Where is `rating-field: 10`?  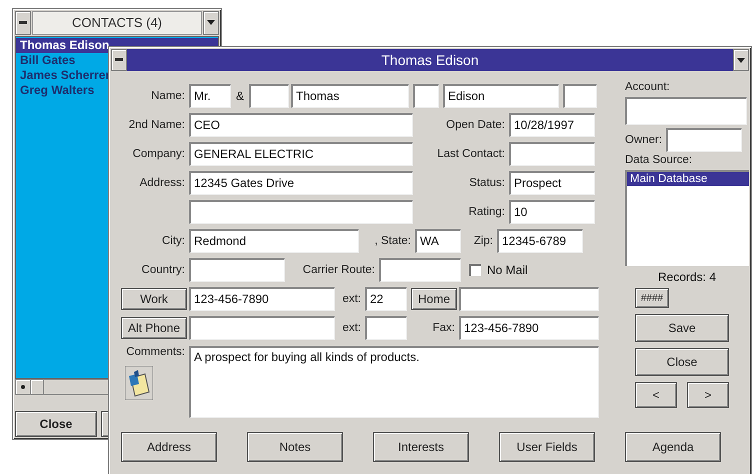 rating-field: 10 is located at coordinates (552, 212).